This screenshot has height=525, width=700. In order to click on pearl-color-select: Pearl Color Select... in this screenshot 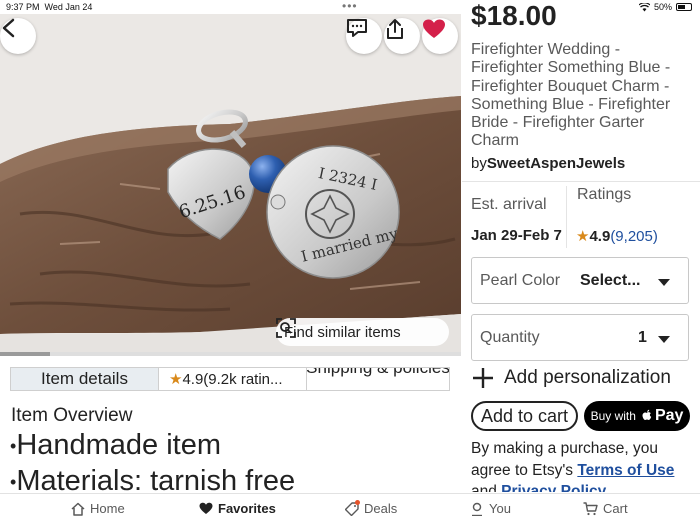, I will do `click(580, 280)`.